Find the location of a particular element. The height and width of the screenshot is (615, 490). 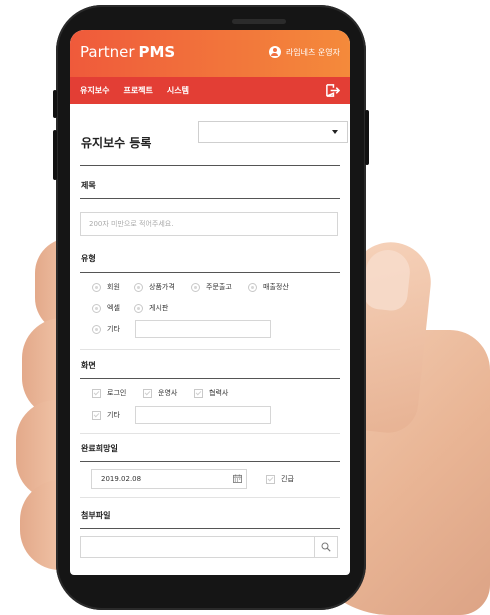

due-date-row: 2019.02.08 긴급 is located at coordinates (210, 479).